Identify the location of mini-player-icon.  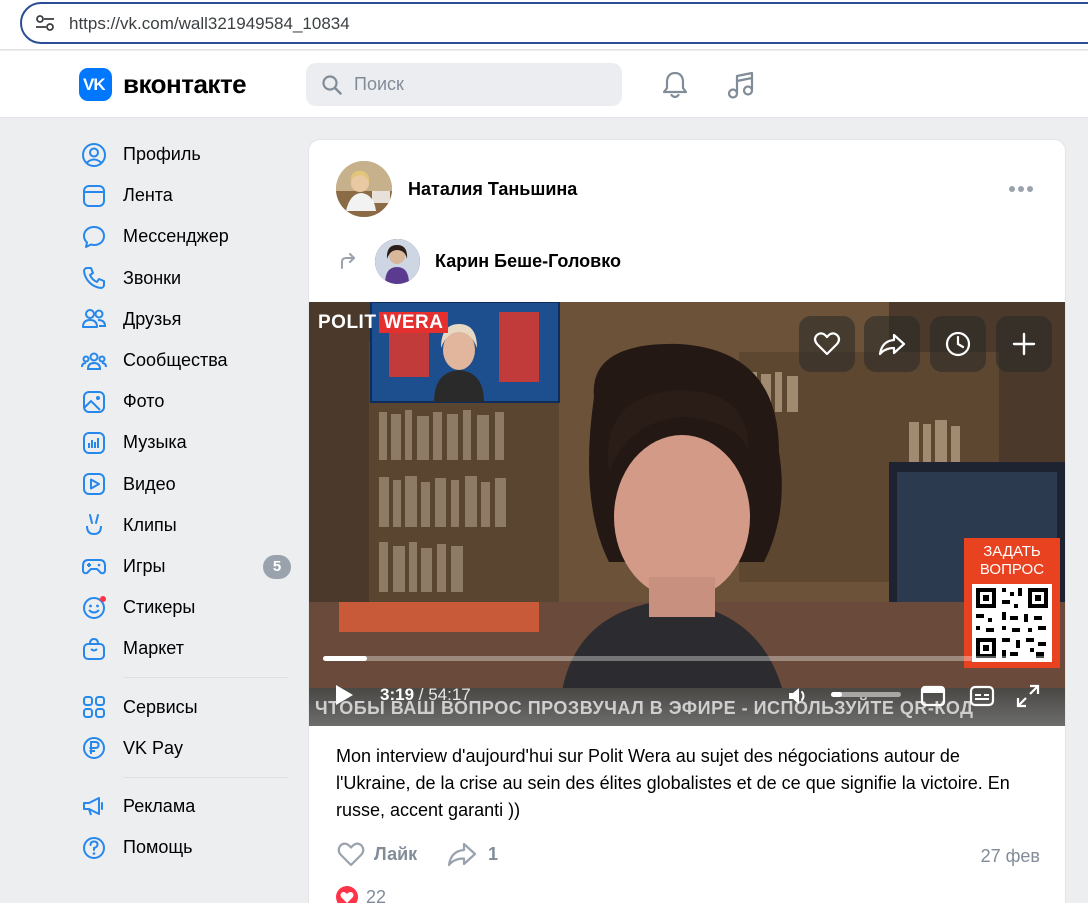
(933, 696).